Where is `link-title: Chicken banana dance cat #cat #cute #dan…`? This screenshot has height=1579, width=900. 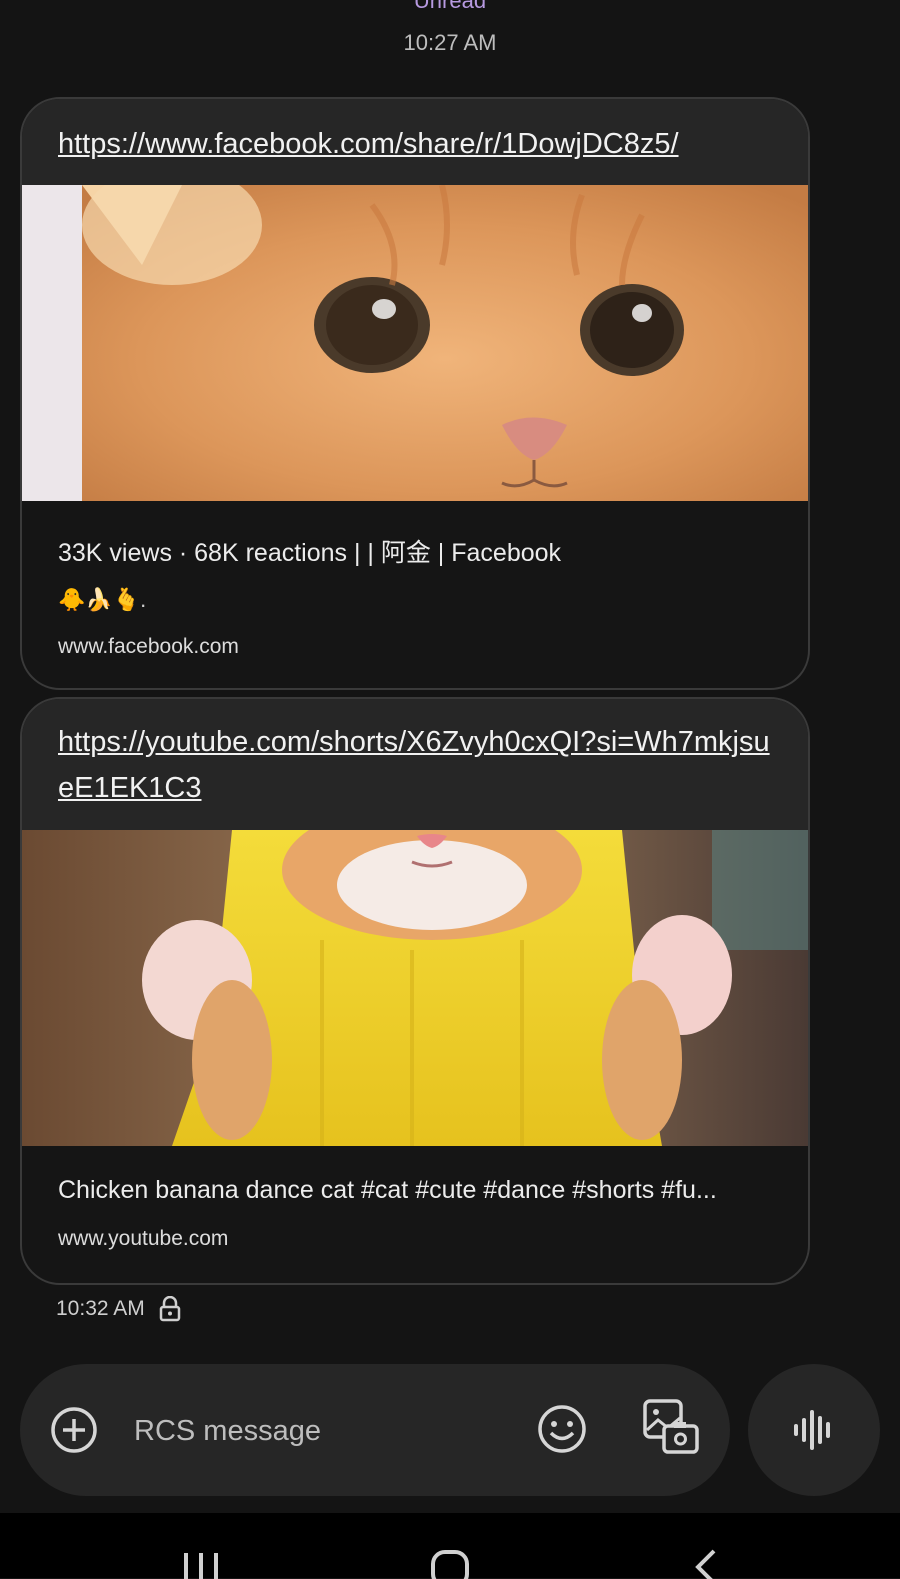
link-title: Chicken banana dance cat #cat #cute #dan… is located at coordinates (387, 1190).